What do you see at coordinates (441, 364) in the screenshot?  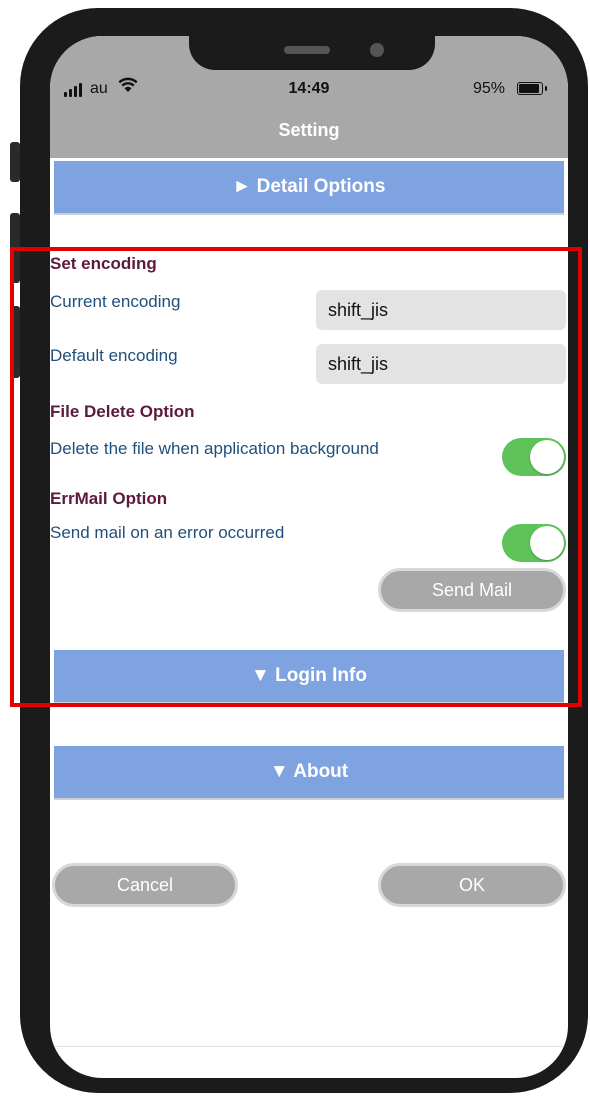 I see `default-encoding-field: shift_jis` at bounding box center [441, 364].